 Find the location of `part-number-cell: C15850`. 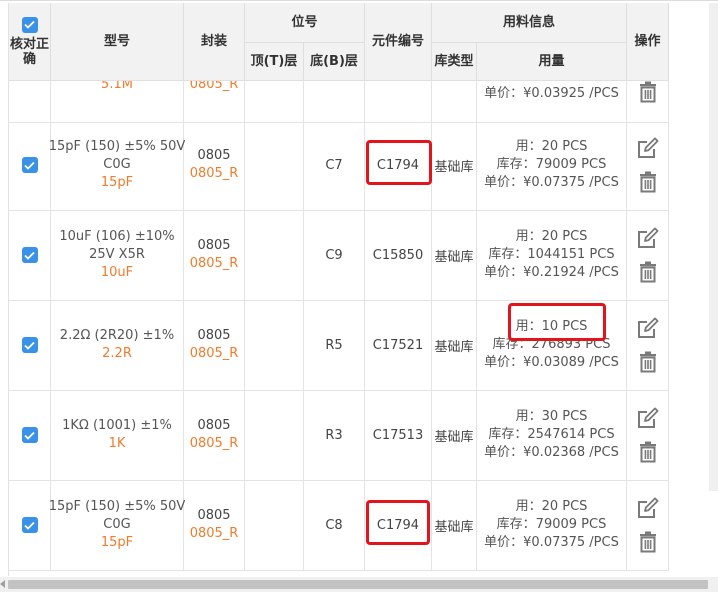

part-number-cell: C15850 is located at coordinates (398, 255).